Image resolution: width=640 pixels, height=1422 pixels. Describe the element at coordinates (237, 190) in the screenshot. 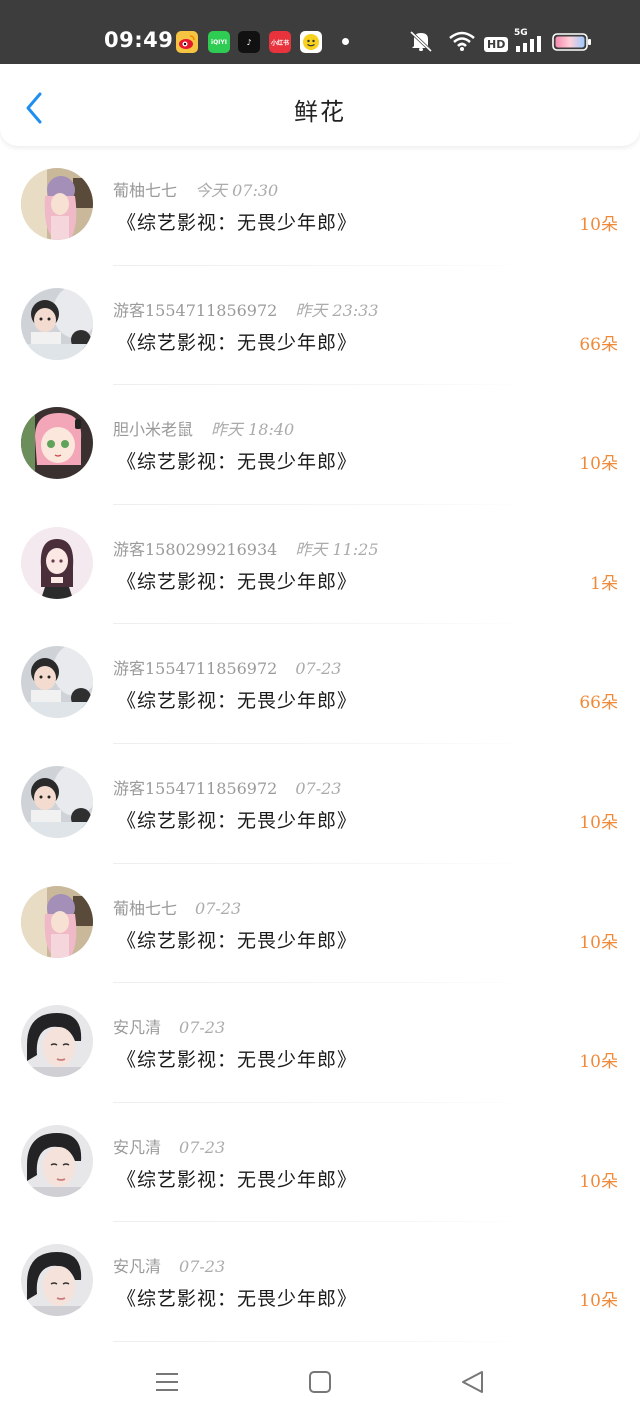

I see `timestamp: 今天 07:30` at that location.